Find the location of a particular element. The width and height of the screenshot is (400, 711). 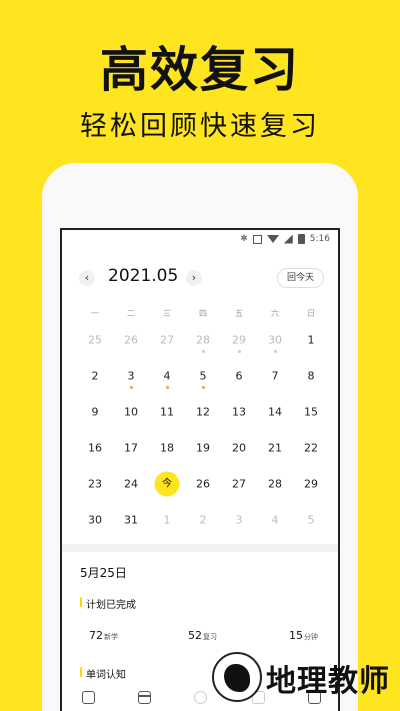

calendar-day: 19 is located at coordinates (203, 452).